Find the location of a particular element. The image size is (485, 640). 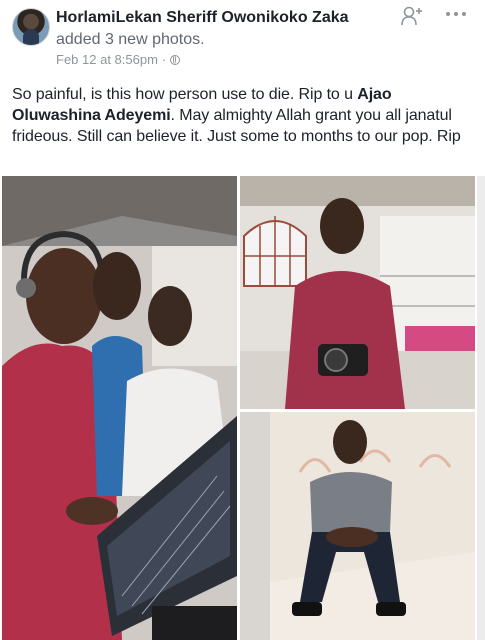

author-name: HorlamiLekan Sheriff Owonikoko Zaka is located at coordinates (202, 17).